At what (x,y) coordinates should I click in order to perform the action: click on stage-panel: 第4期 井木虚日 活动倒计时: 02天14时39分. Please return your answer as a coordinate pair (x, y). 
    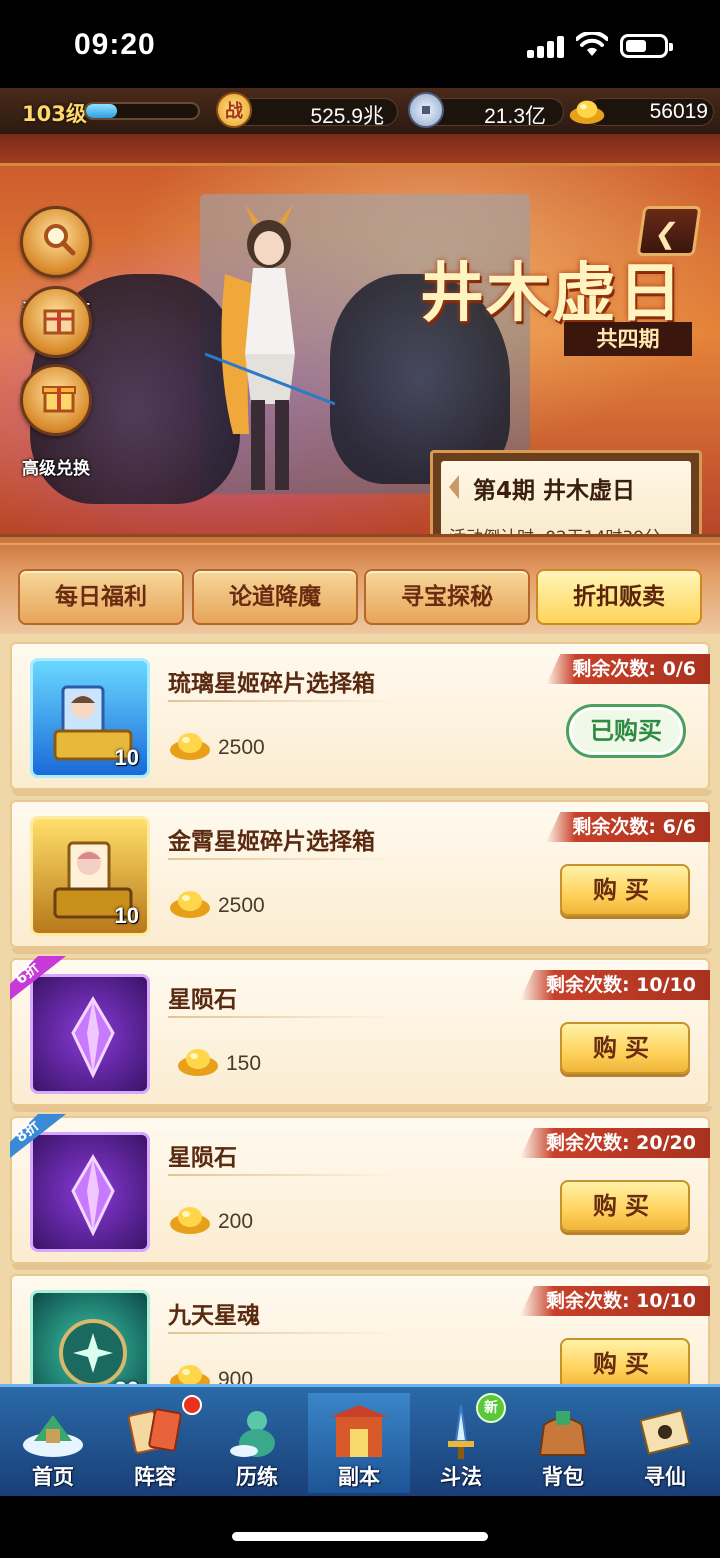
    Looking at the image, I should click on (566, 492).